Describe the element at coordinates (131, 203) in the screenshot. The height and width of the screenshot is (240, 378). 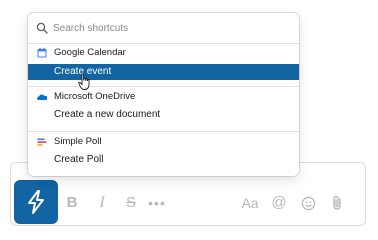
I see `strikethrough-button: S` at that location.